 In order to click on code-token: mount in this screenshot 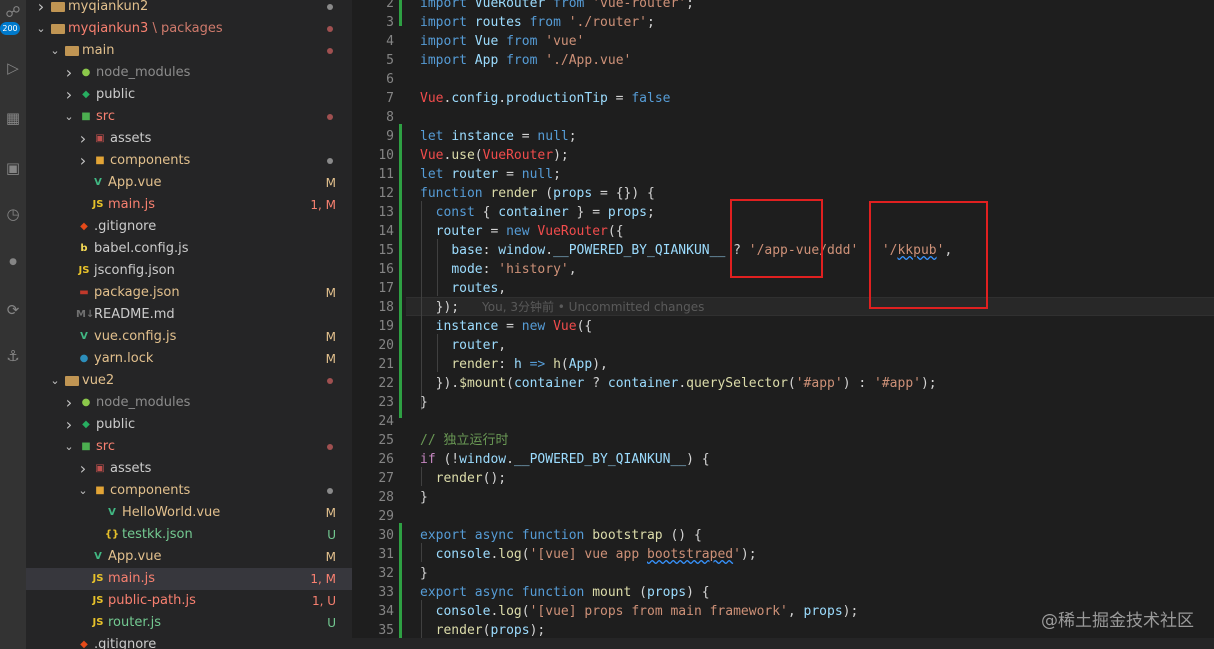, I will do `click(612, 592)`.